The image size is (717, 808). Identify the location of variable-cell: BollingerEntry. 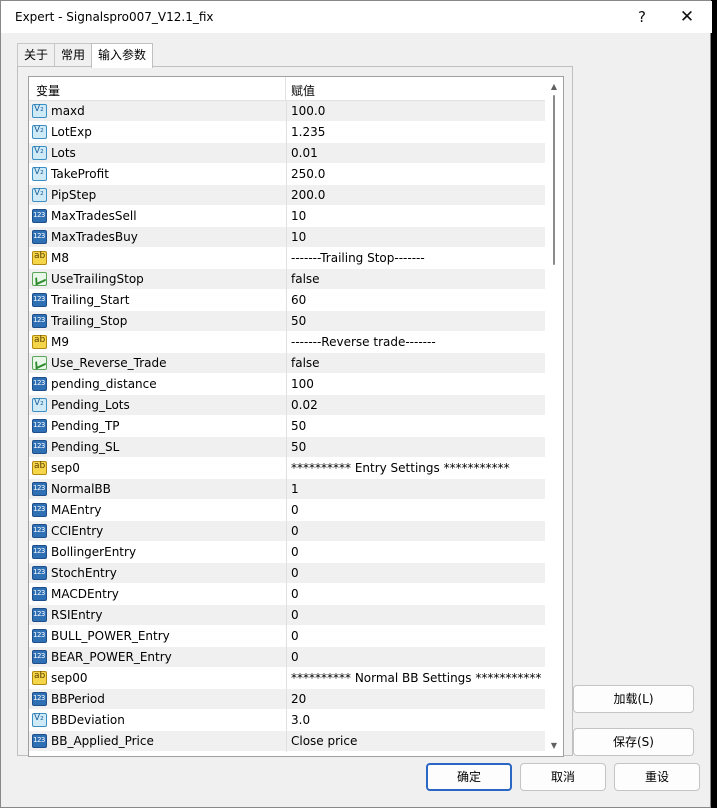
(157, 552).